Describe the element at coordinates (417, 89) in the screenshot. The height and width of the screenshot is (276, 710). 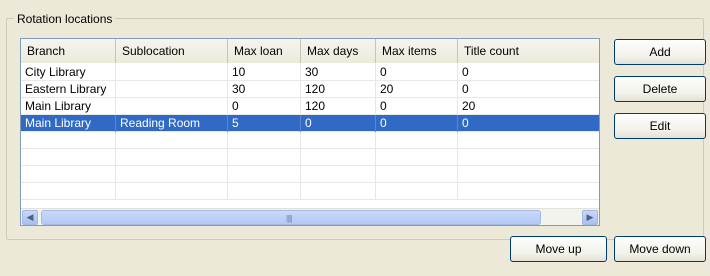
I see `cell-max-items: 20` at that location.